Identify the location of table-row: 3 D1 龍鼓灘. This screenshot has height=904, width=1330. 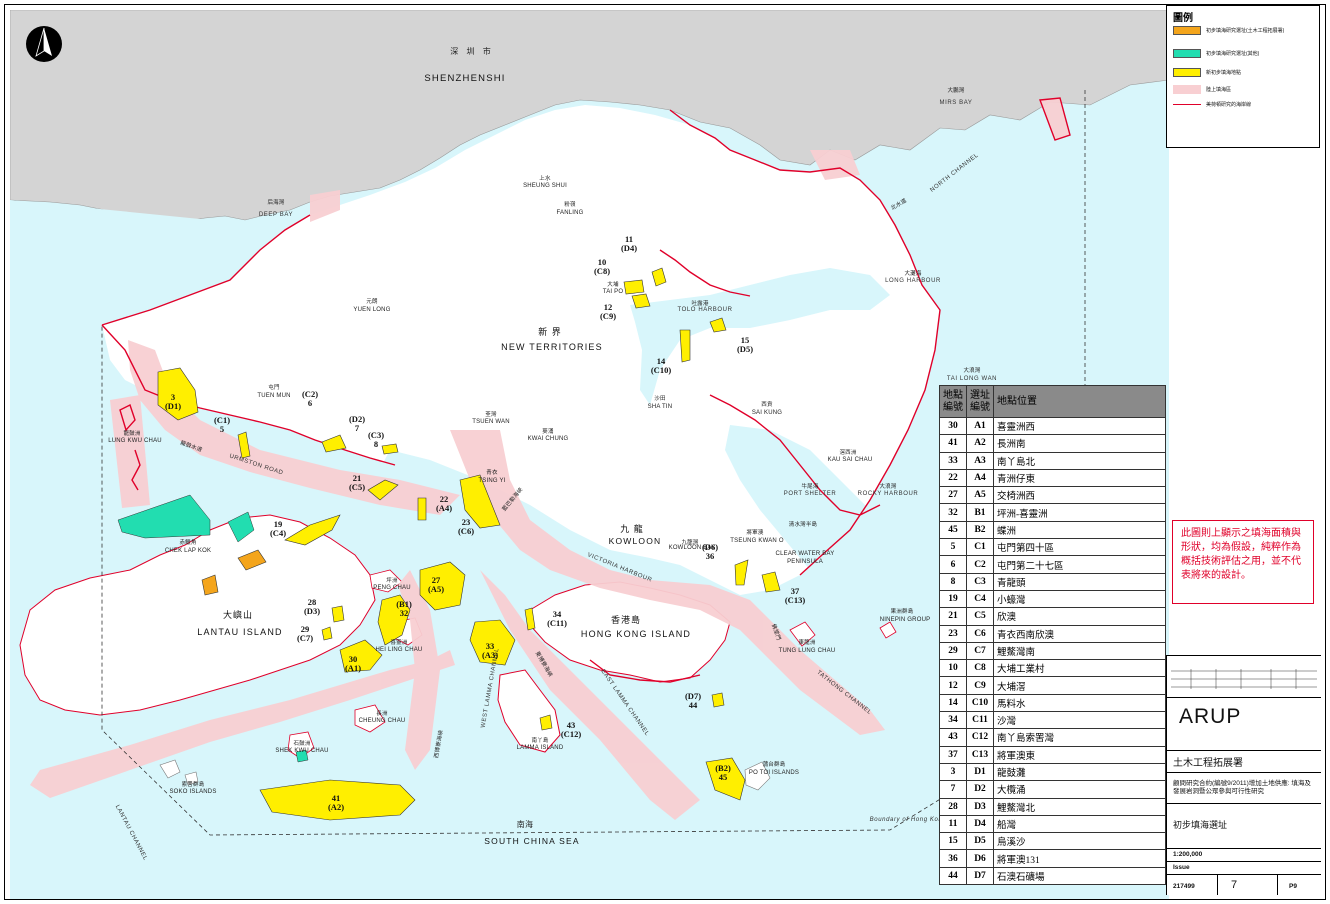
(1052, 772).